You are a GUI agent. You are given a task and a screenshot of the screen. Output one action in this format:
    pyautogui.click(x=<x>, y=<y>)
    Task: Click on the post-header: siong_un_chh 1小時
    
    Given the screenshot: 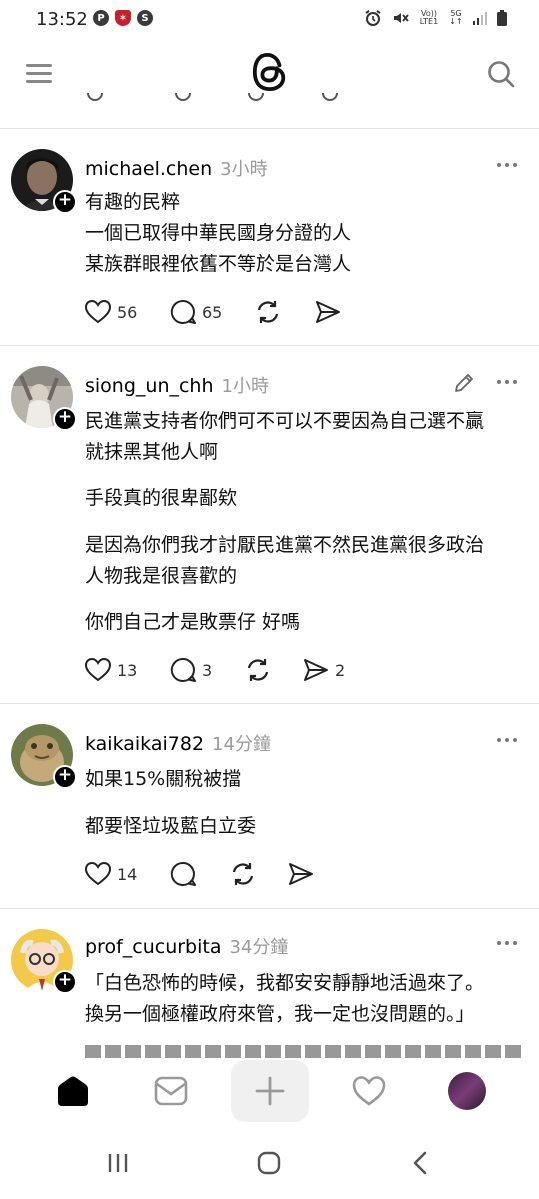 What is the action you would take?
    pyautogui.click(x=177, y=385)
    